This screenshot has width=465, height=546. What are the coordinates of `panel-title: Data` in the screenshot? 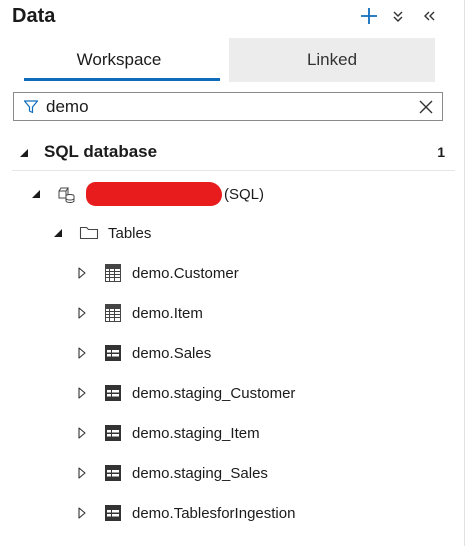 It's located at (34, 16).